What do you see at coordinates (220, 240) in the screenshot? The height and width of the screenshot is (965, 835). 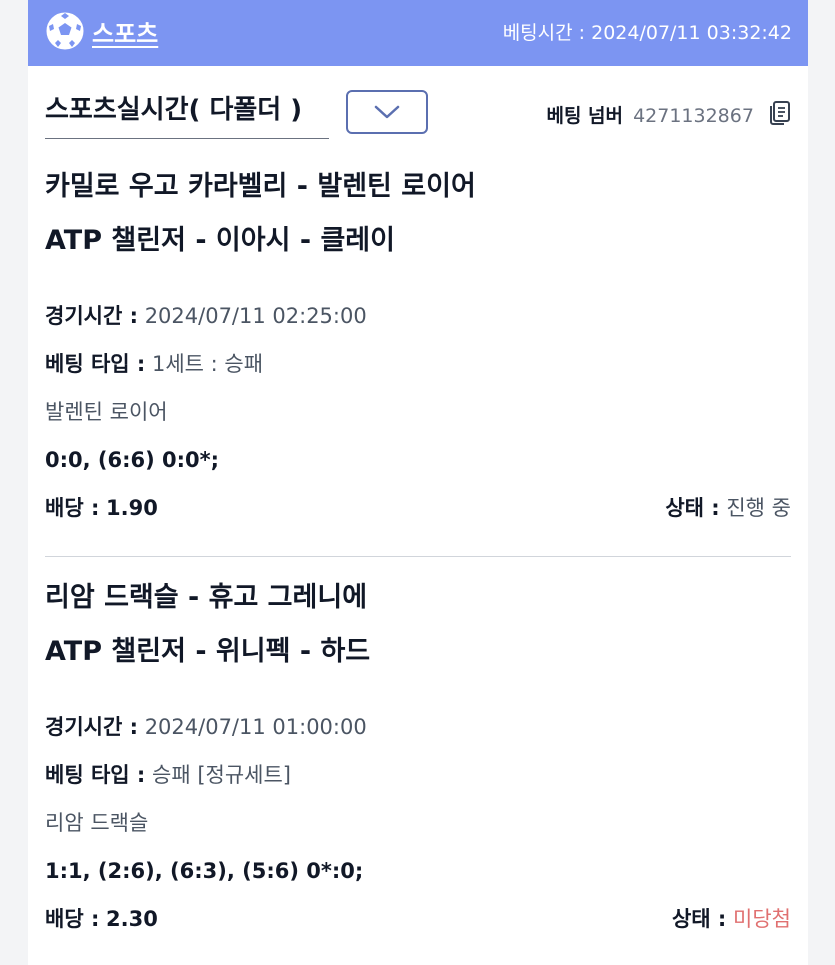 I see `match-league: ATP 챌린저 - 이아시 - 클레이` at bounding box center [220, 240].